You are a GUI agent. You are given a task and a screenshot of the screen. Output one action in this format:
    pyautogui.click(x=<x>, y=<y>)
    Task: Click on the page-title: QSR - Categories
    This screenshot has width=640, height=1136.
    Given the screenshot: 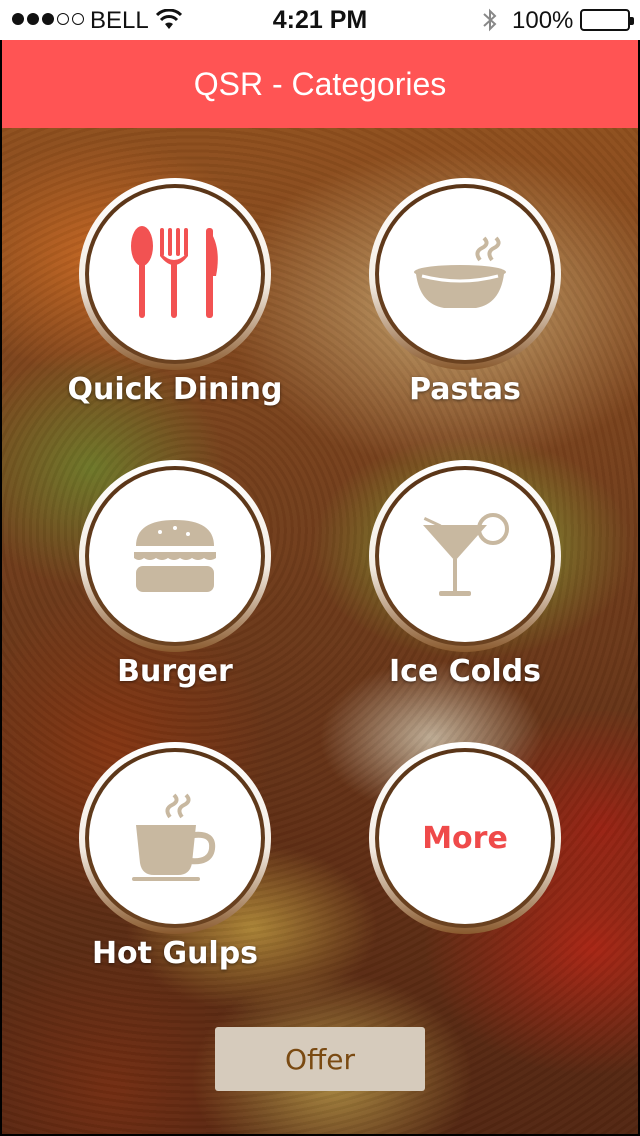 What is the action you would take?
    pyautogui.click(x=320, y=83)
    